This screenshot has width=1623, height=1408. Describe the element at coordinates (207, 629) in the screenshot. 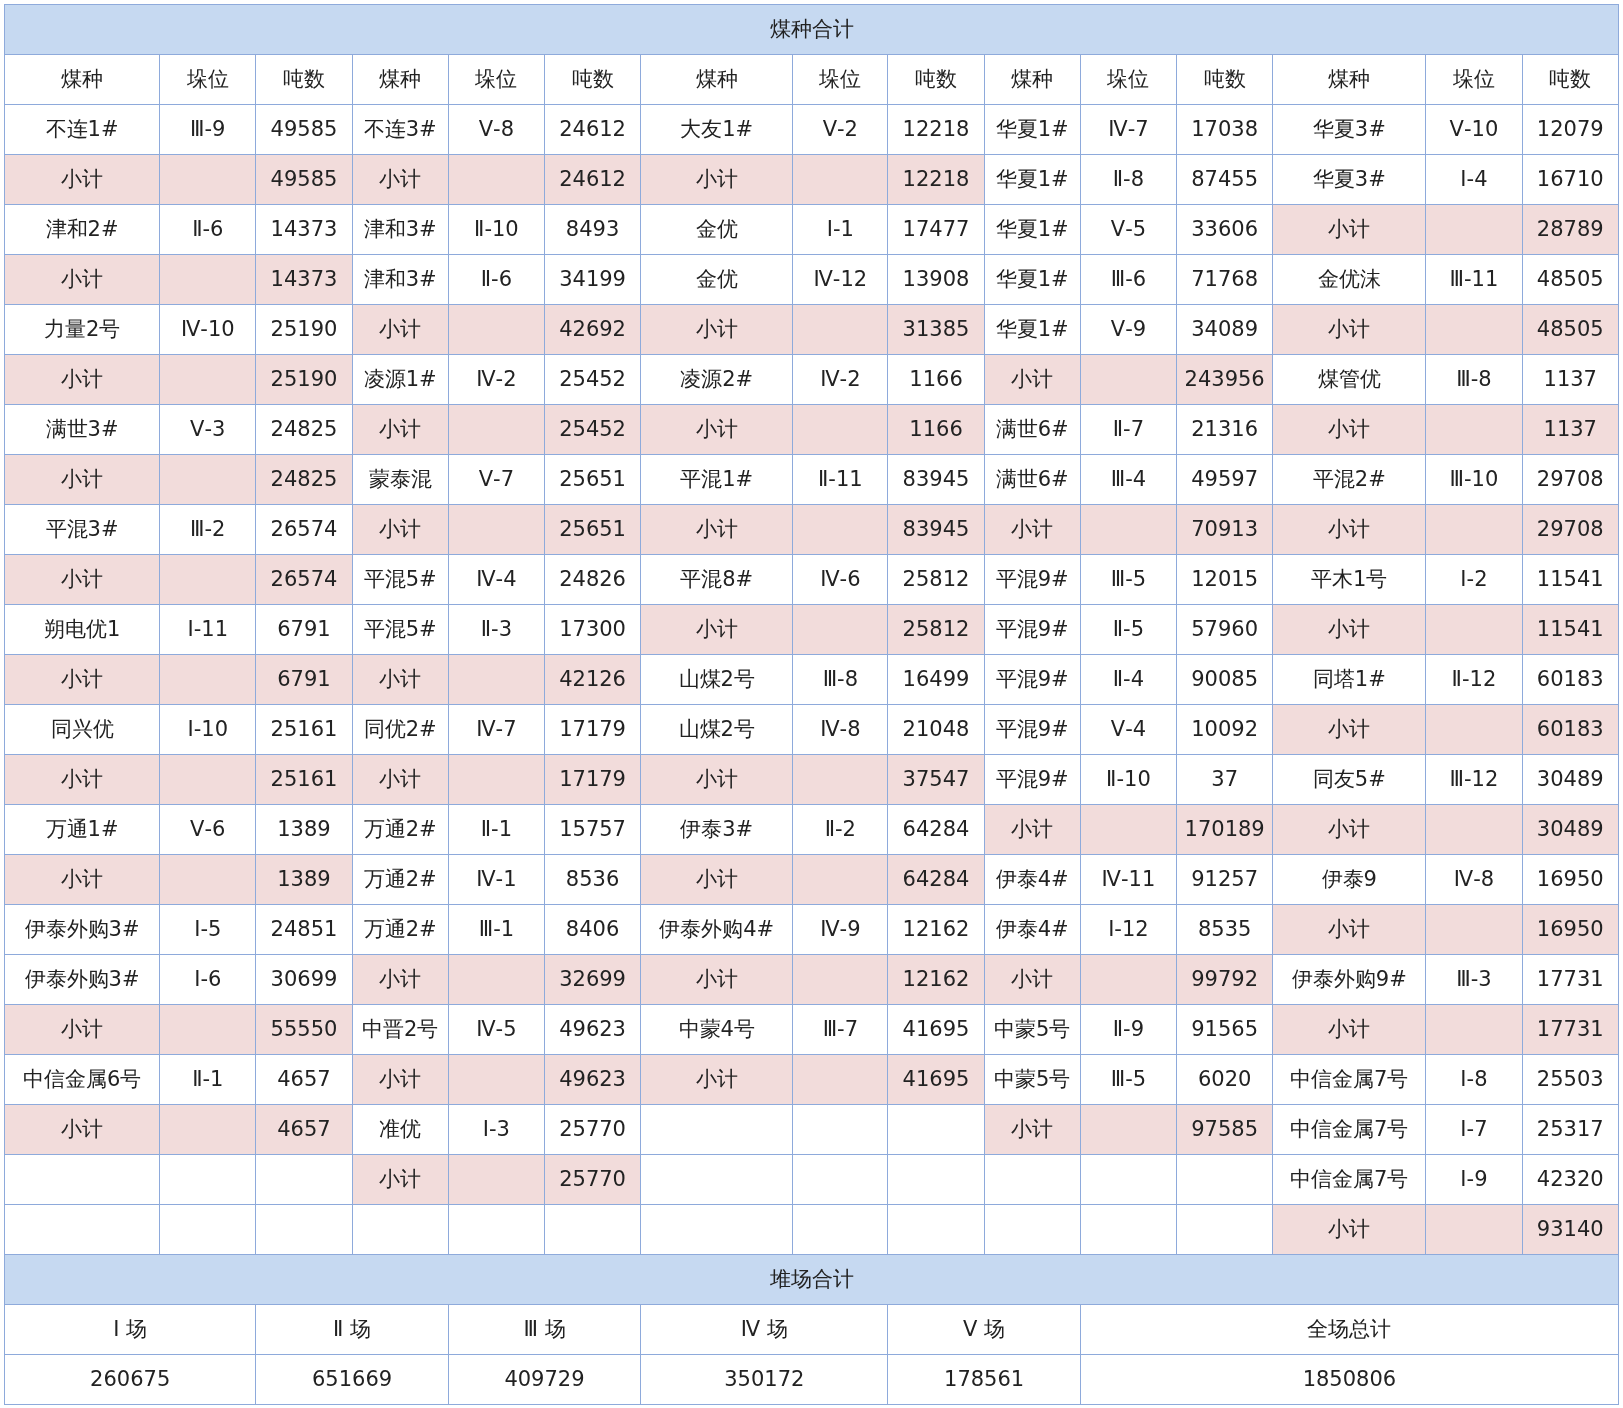

I see `table-cell: Ⅰ-11` at that location.